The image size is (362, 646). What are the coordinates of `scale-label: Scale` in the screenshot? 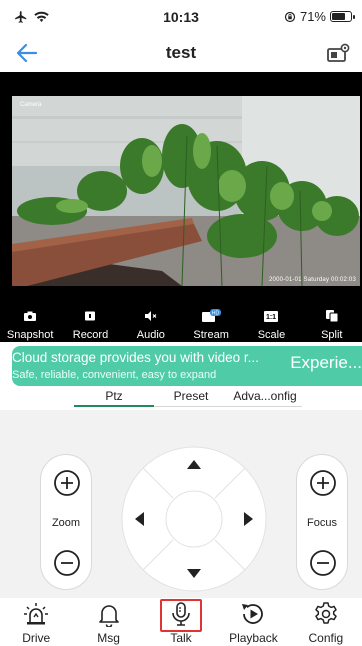 It's located at (271, 335).